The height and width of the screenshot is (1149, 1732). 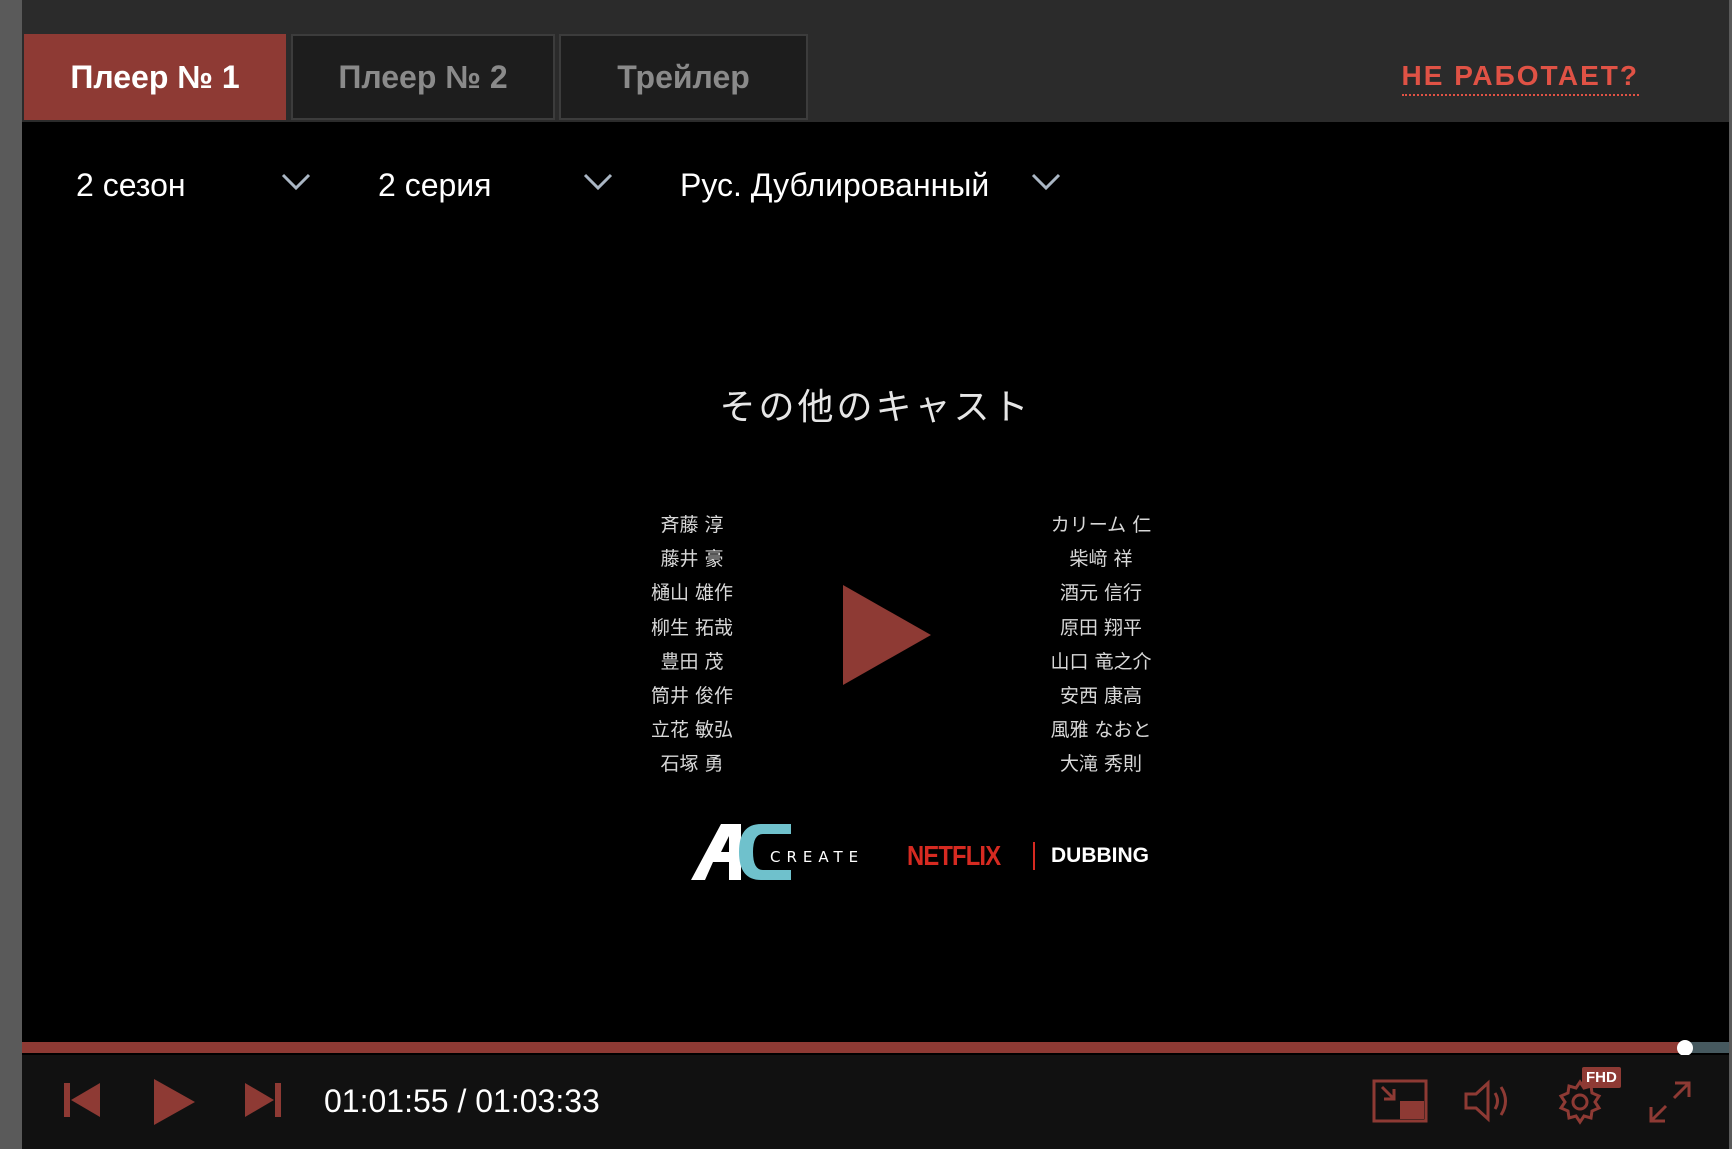 What do you see at coordinates (155, 77) in the screenshot?
I see `tab-player-1: Плеер № 1` at bounding box center [155, 77].